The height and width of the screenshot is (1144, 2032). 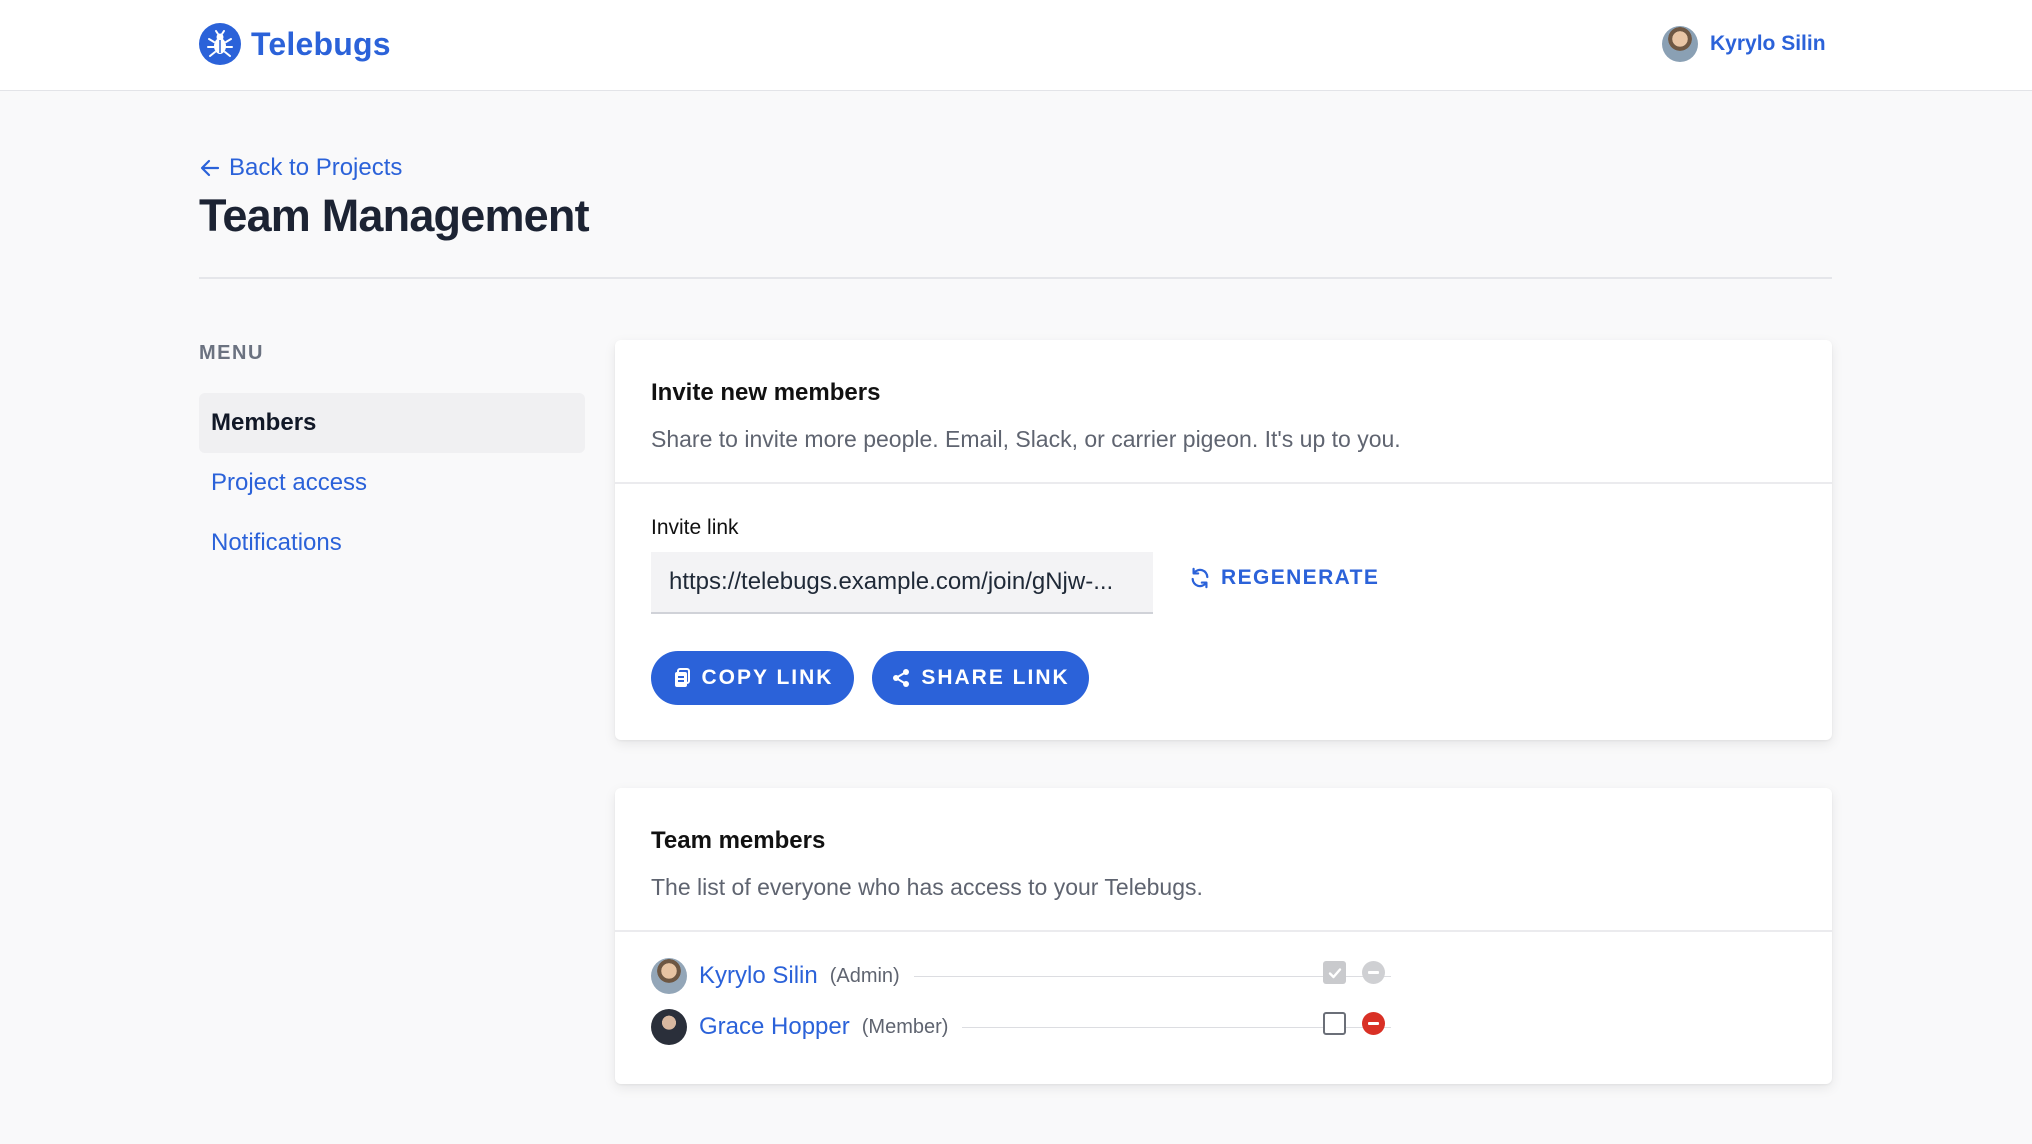 I want to click on app-name: Telebugs, so click(x=321, y=43).